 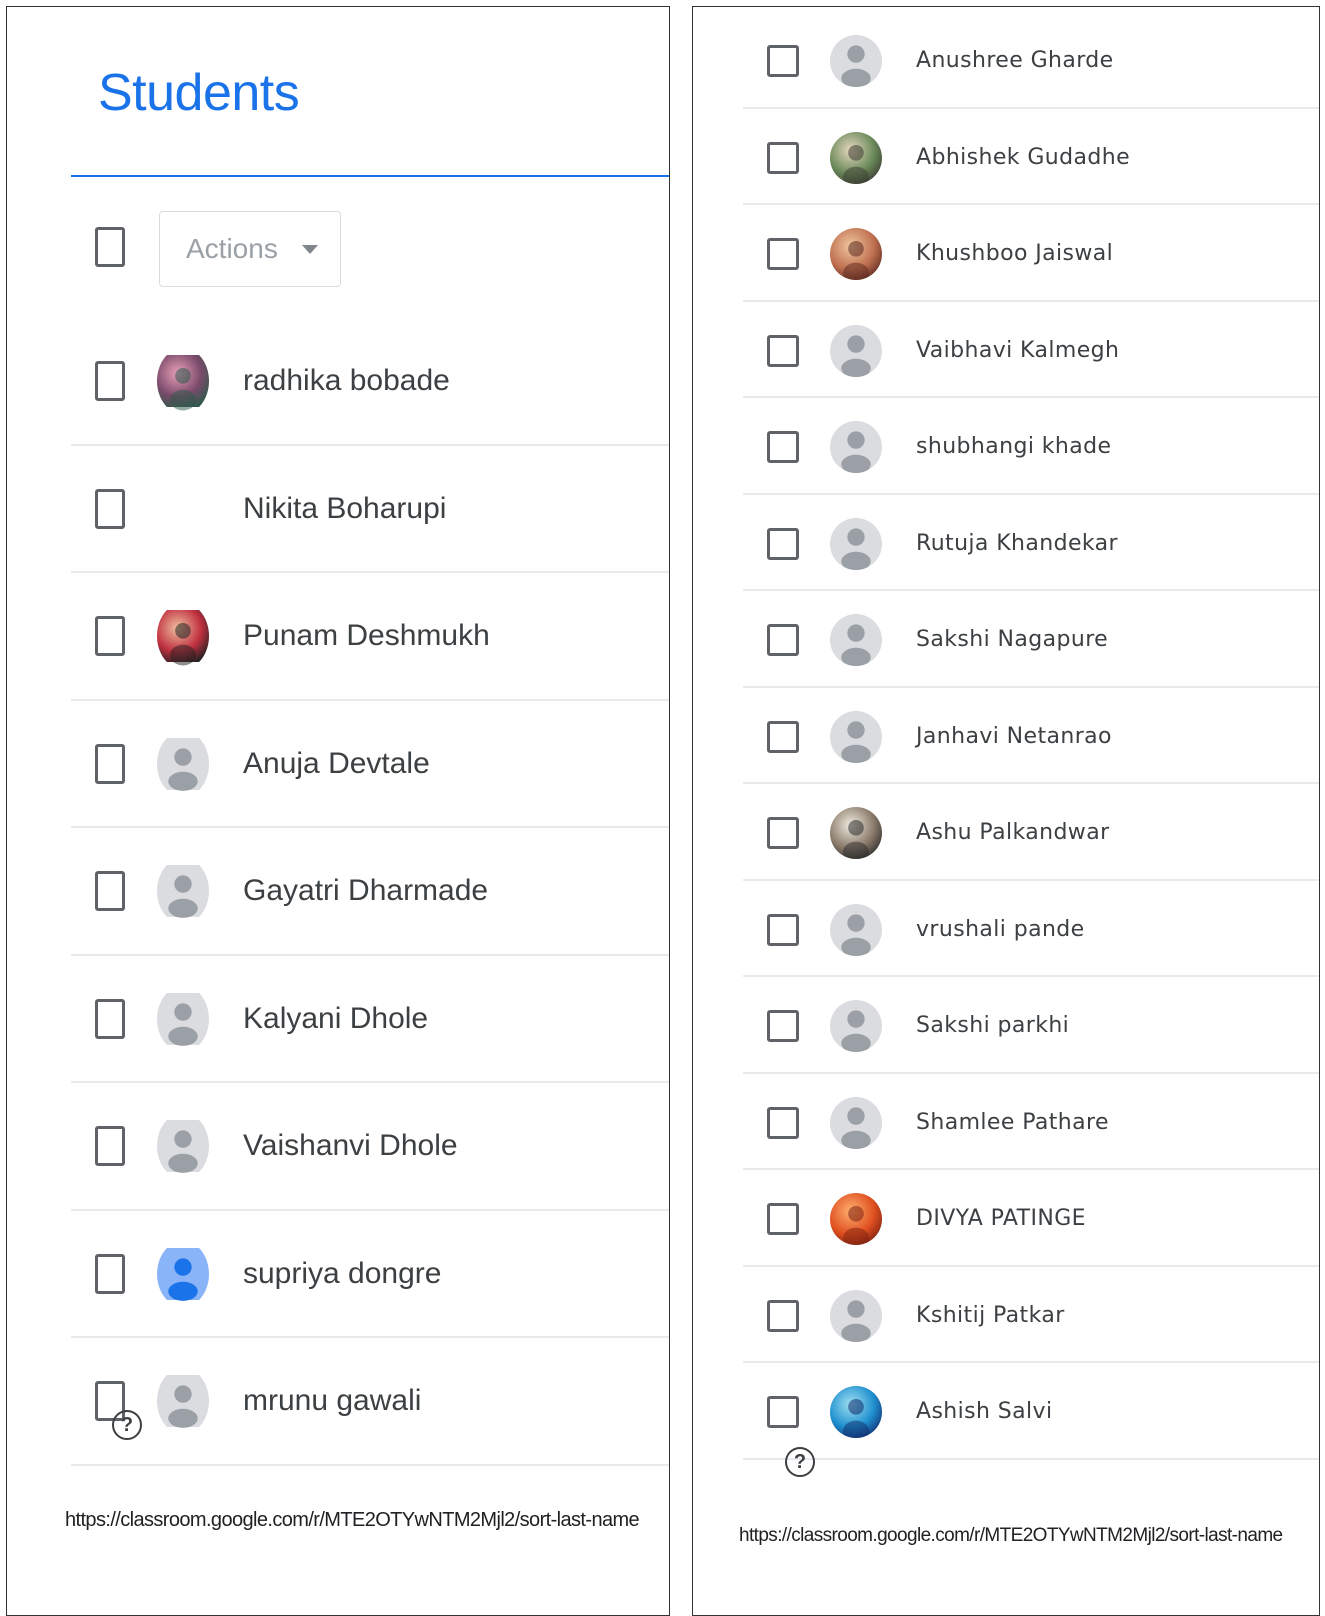 What do you see at coordinates (232, 248) in the screenshot?
I see `actions-label: Actions` at bounding box center [232, 248].